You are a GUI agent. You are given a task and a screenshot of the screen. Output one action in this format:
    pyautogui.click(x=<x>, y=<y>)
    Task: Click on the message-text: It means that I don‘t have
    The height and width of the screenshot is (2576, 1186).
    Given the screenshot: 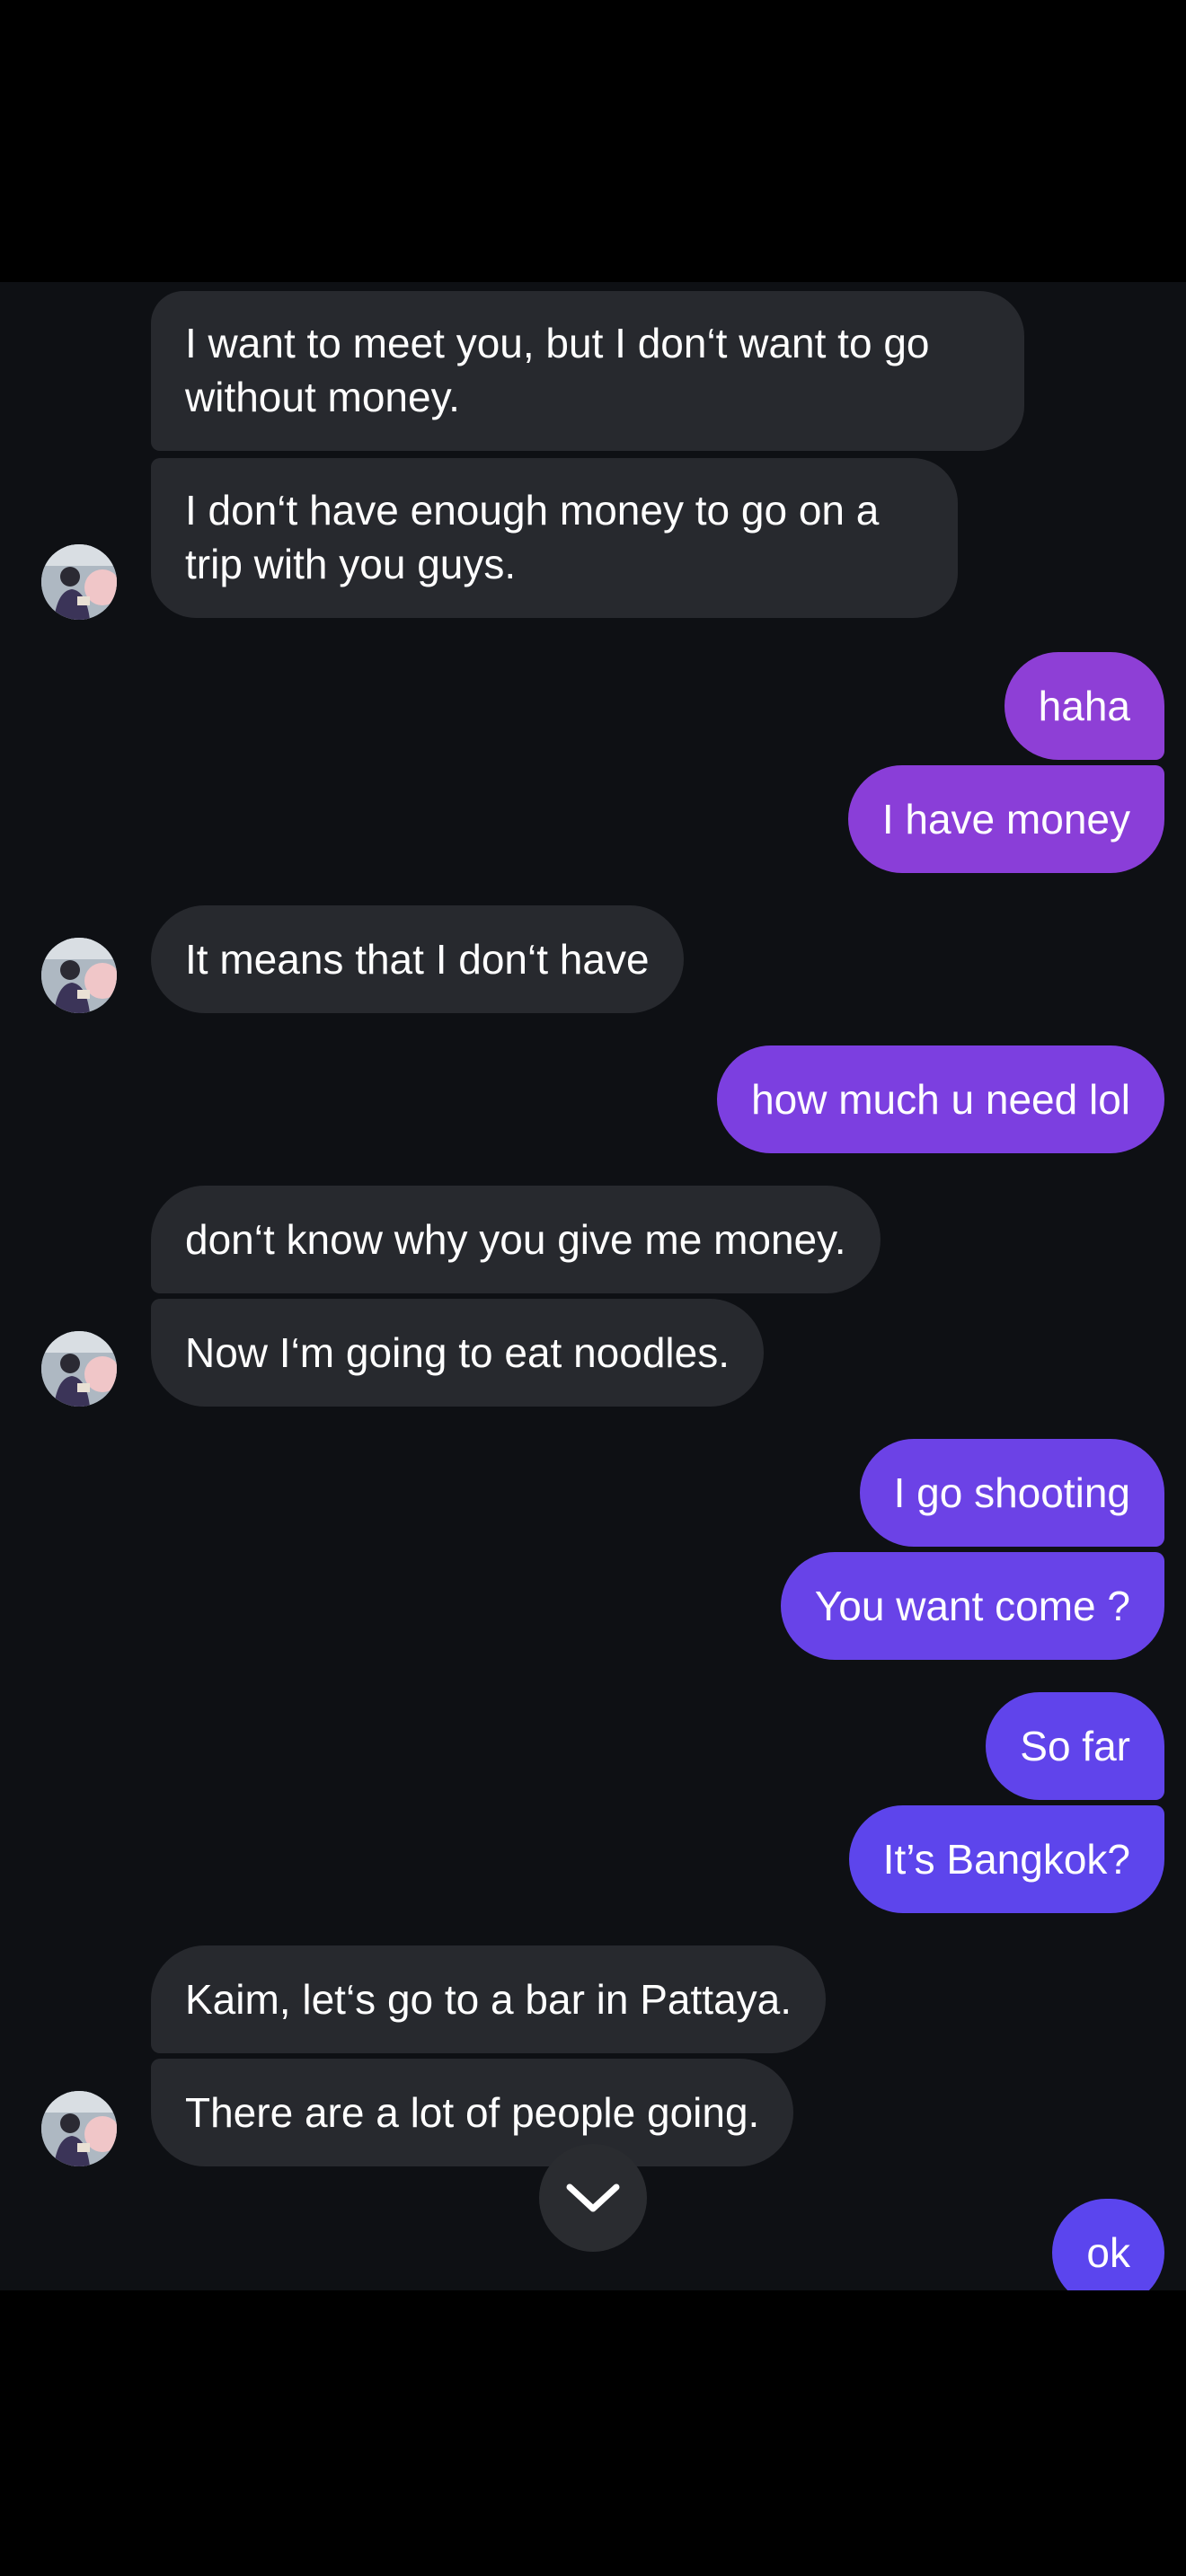 What is the action you would take?
    pyautogui.click(x=417, y=960)
    